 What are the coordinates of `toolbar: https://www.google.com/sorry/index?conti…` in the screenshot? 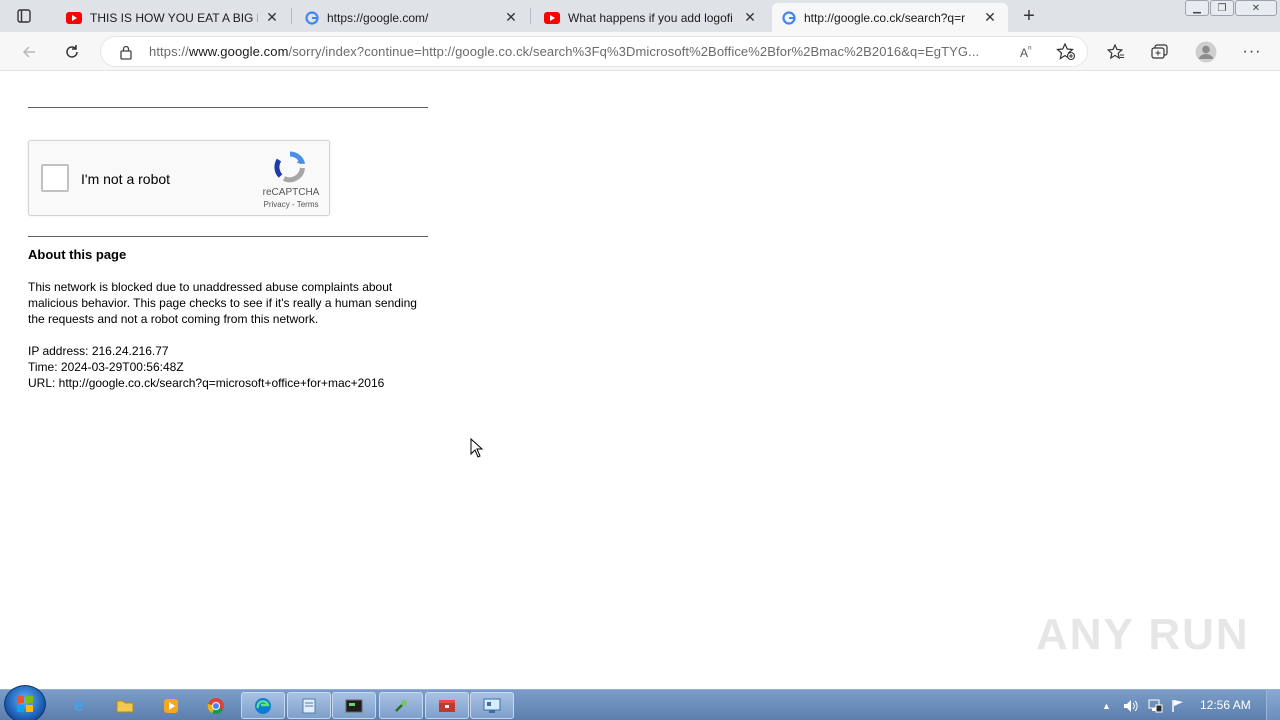 It's located at (640, 51).